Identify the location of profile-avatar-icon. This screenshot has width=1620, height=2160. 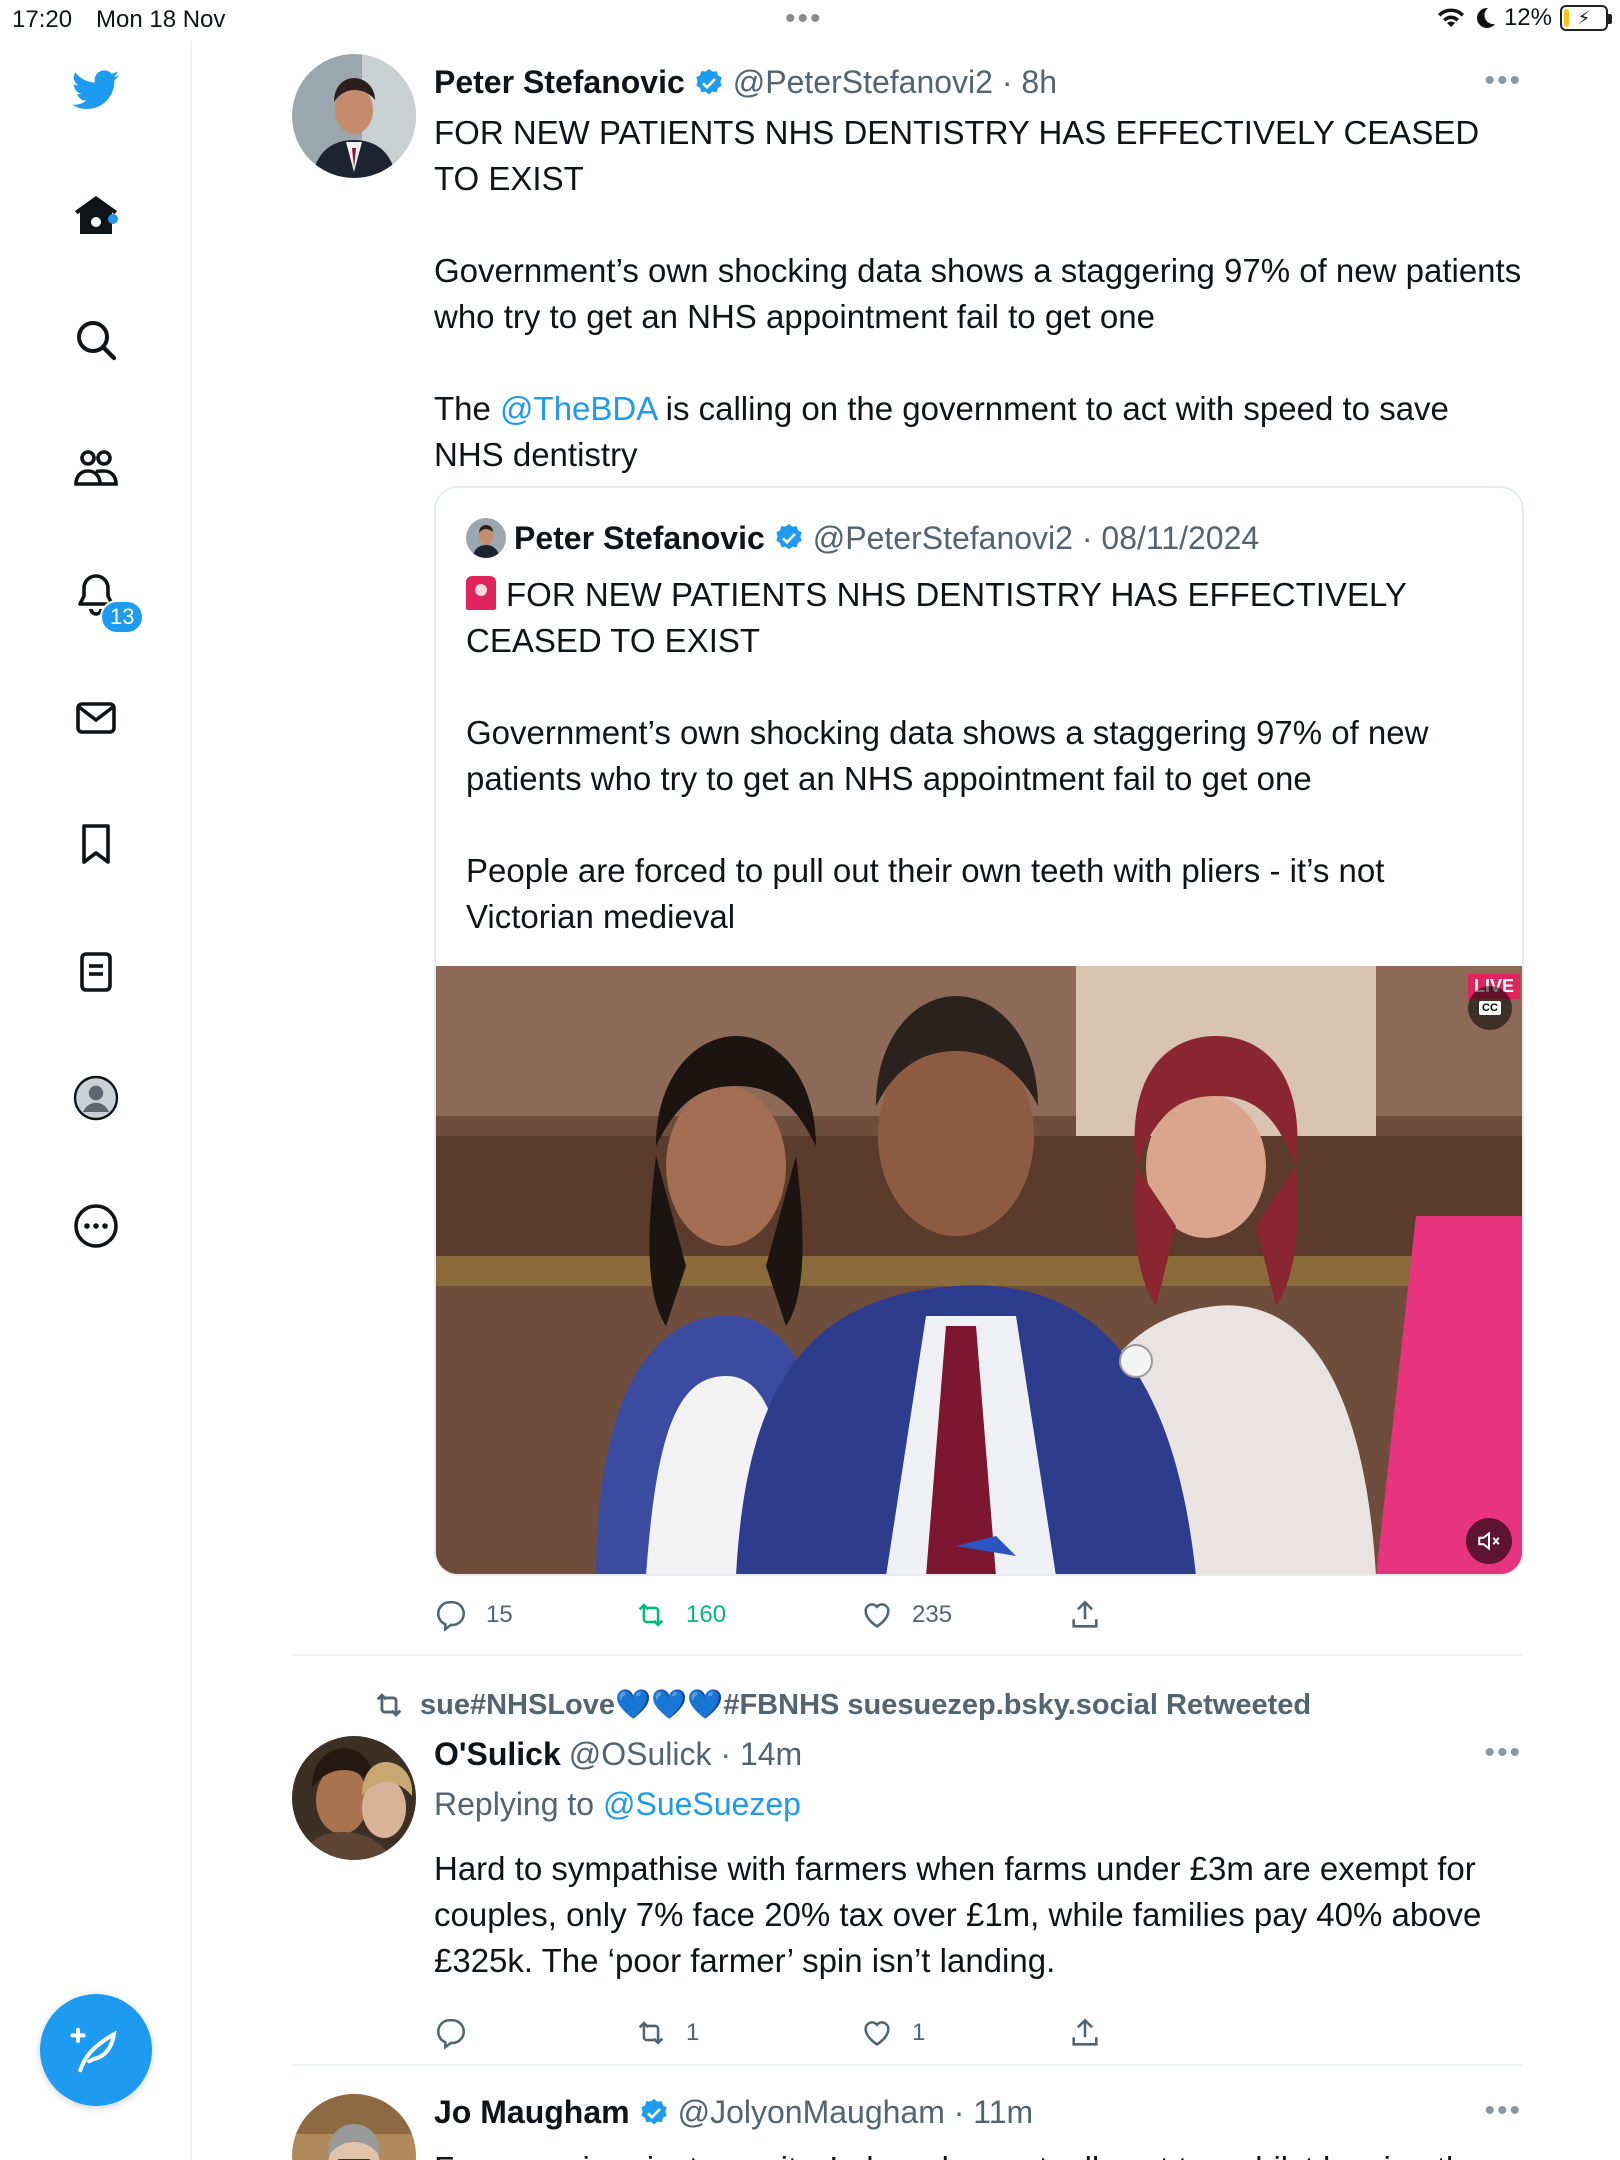
(96, 1098).